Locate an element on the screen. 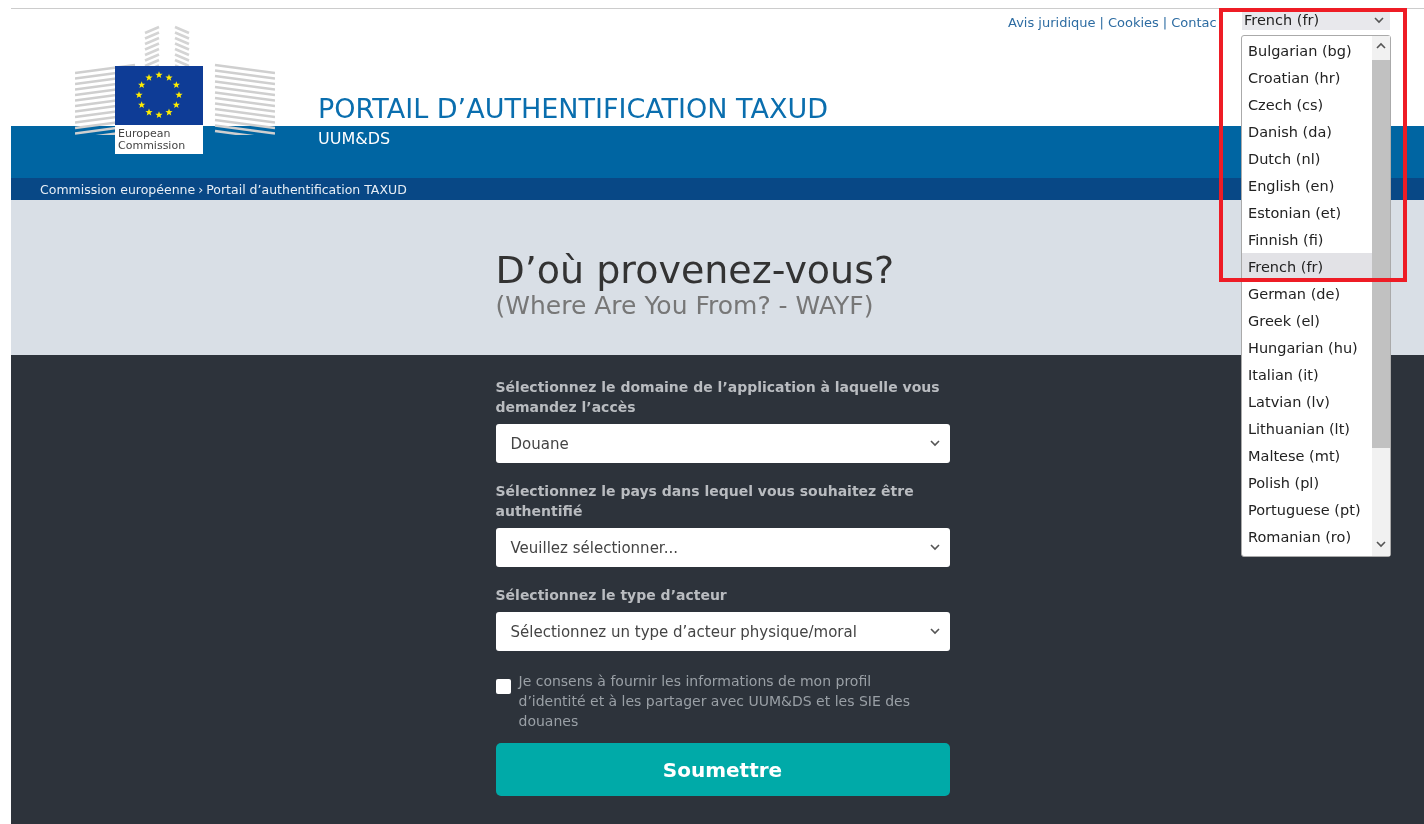 The image size is (1424, 824). page-subheading: (Where Are You From? - WAYF) is located at coordinates (685, 306).